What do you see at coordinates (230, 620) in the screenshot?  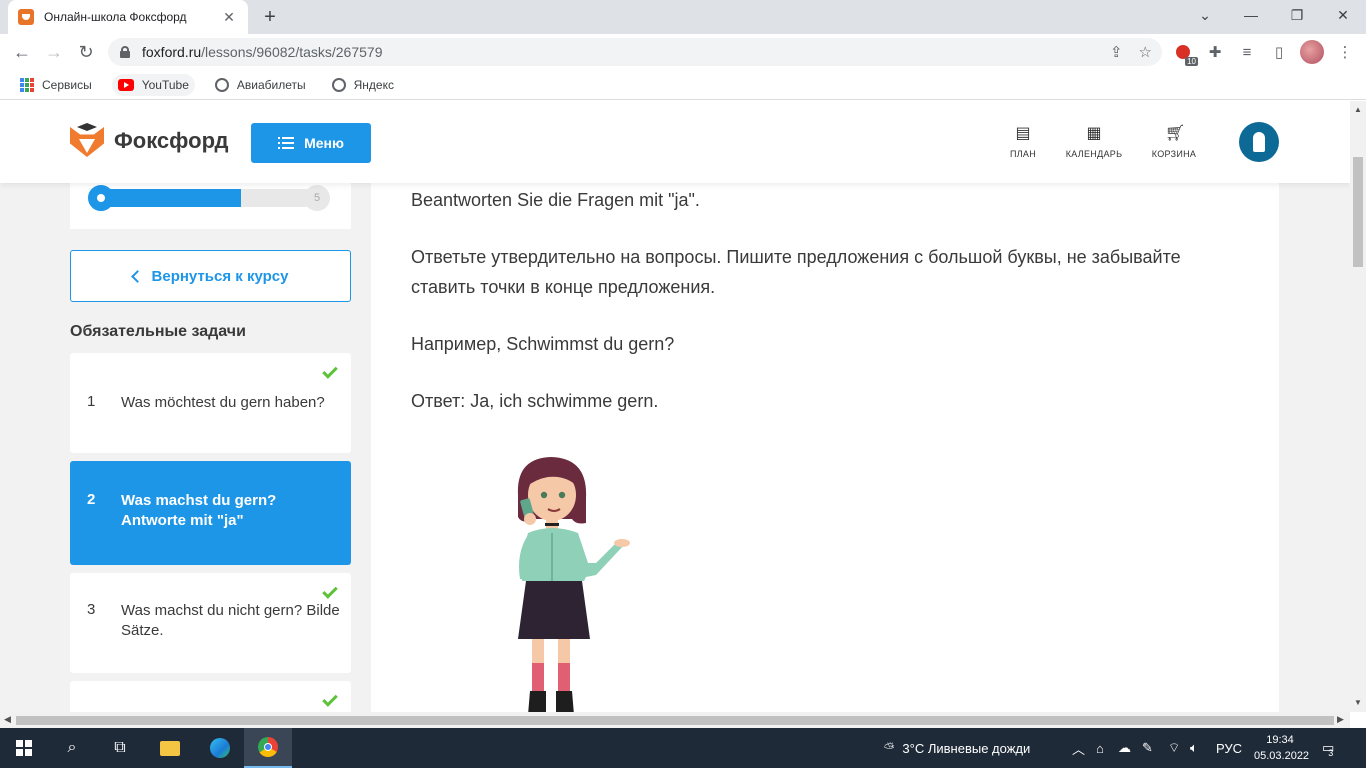 I see `task-title: Was machst du nicht gern? Bilde Sätze.` at bounding box center [230, 620].